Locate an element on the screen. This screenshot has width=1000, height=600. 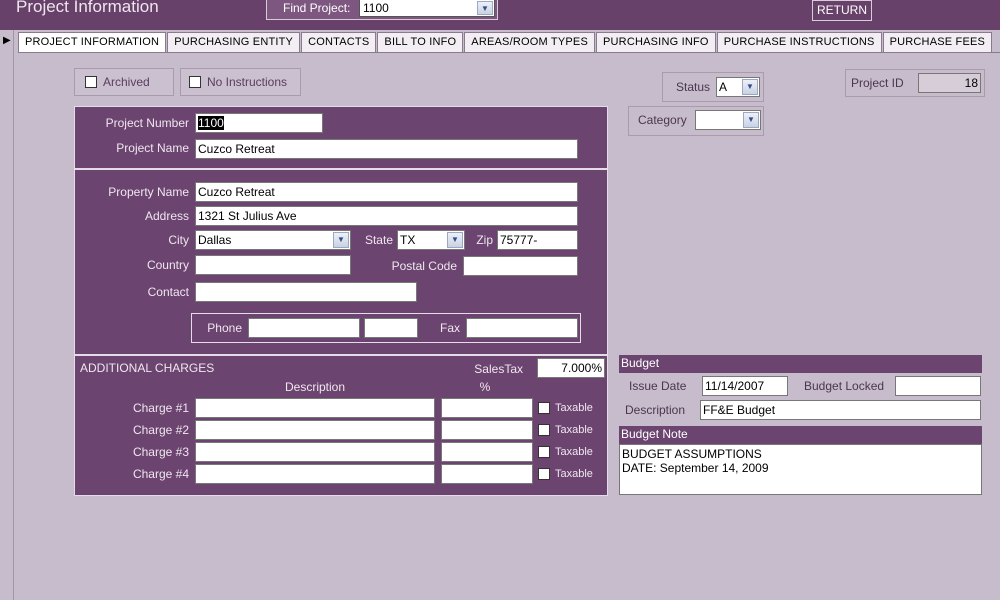
budget-description-field: FF&E Budget is located at coordinates (840, 410).